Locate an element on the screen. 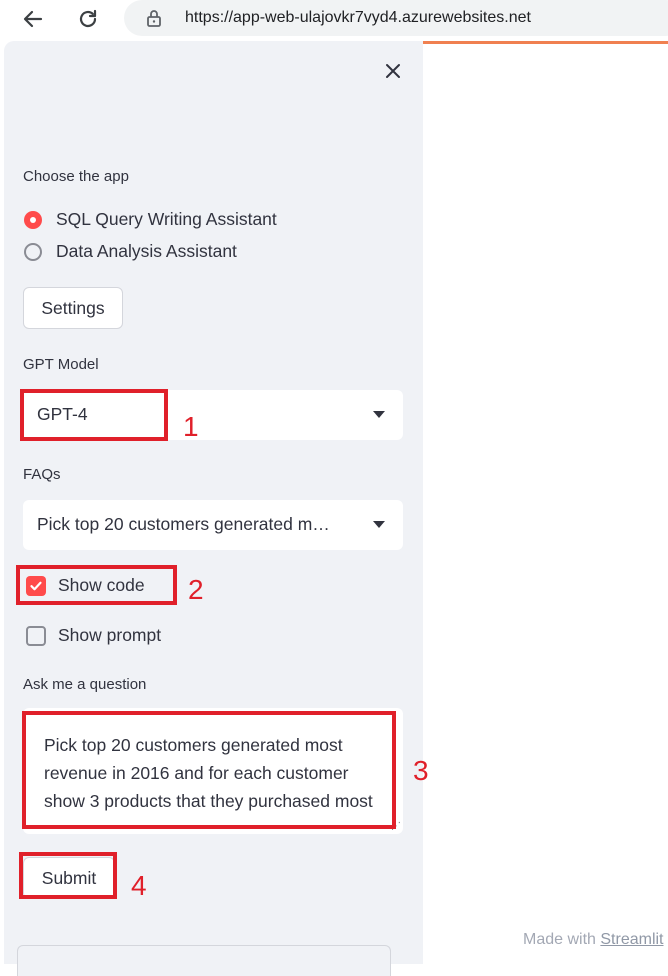 The width and height of the screenshot is (668, 976). radio-sql-assistant: SQL Query Writing Assistant is located at coordinates (150, 219).